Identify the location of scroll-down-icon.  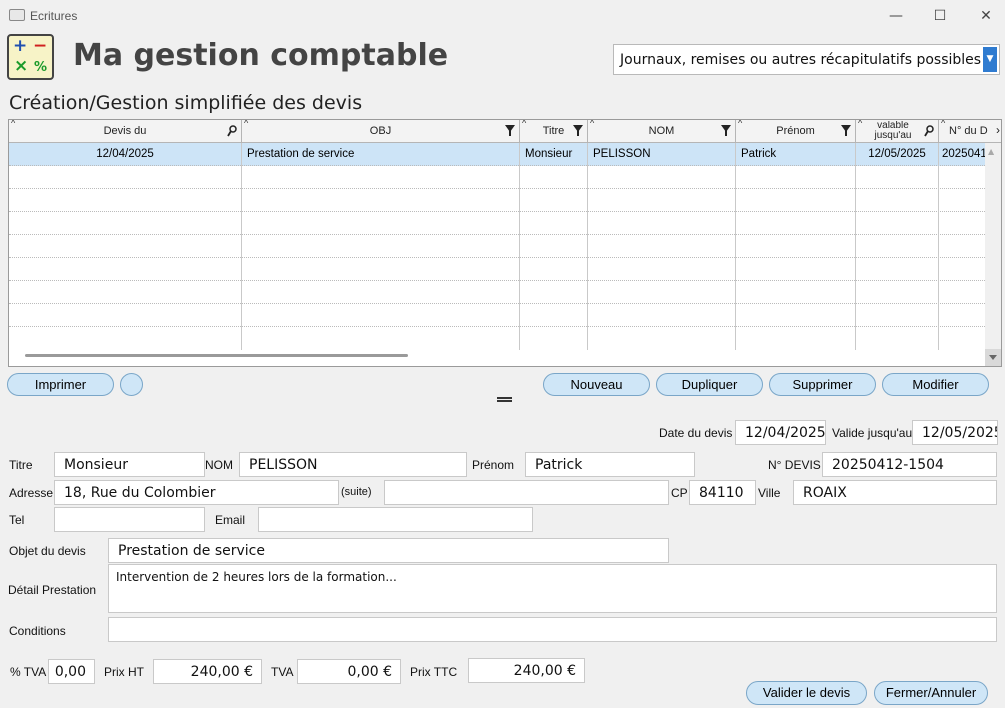
(993, 357).